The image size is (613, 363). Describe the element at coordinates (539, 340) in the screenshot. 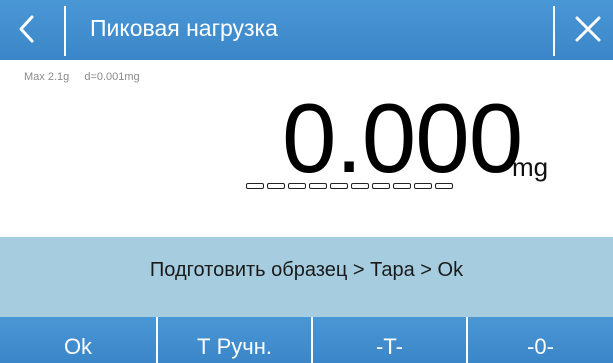

I see `zero-button: -0-` at that location.